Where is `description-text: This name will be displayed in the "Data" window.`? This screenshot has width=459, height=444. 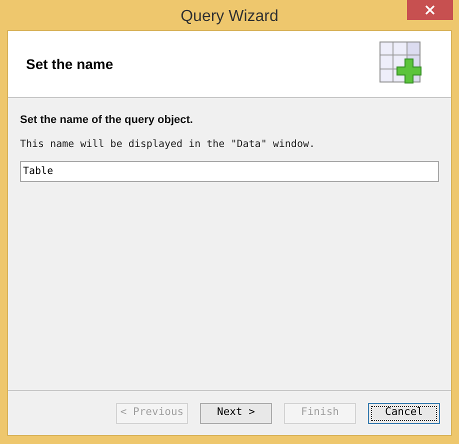 description-text: This name will be displayed in the "Data" window. is located at coordinates (168, 145).